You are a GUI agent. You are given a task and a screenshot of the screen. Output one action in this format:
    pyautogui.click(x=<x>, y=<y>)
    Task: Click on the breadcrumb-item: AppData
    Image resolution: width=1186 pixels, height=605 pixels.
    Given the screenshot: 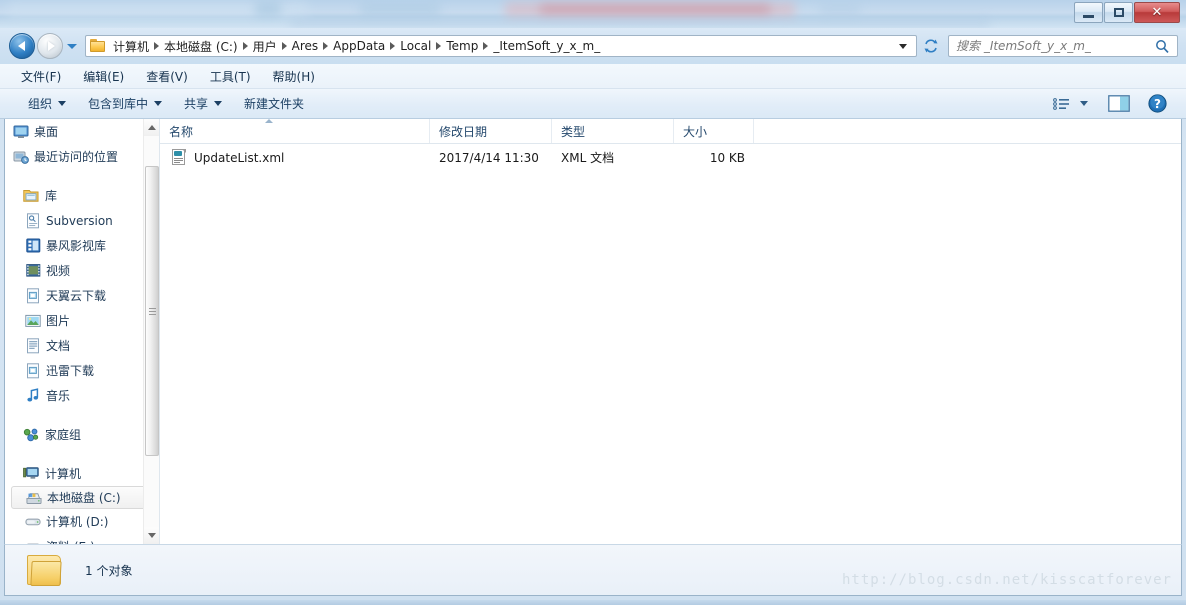 What is the action you would take?
    pyautogui.click(x=359, y=46)
    